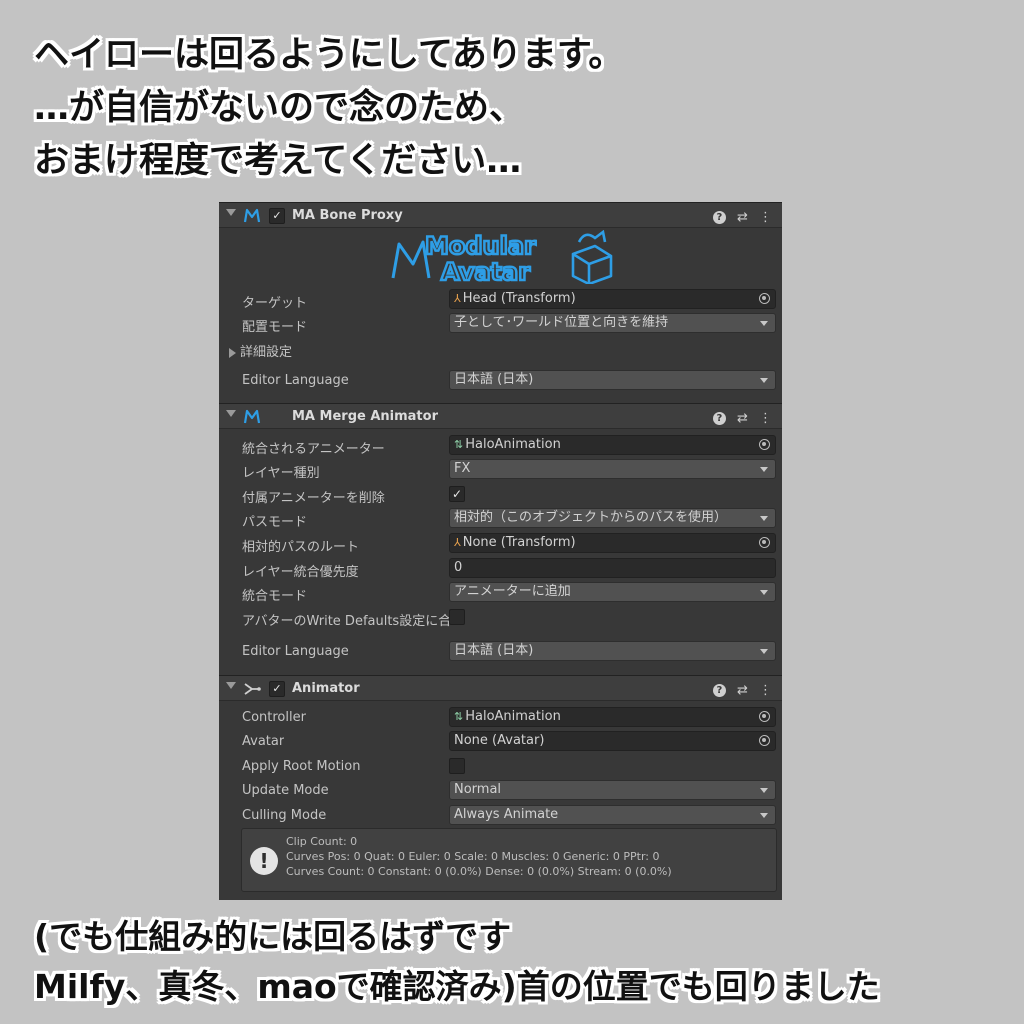 The width and height of the screenshot is (1024, 1024). I want to click on row-editor-language: Editor Language 日本語 (日本), so click(500, 652).